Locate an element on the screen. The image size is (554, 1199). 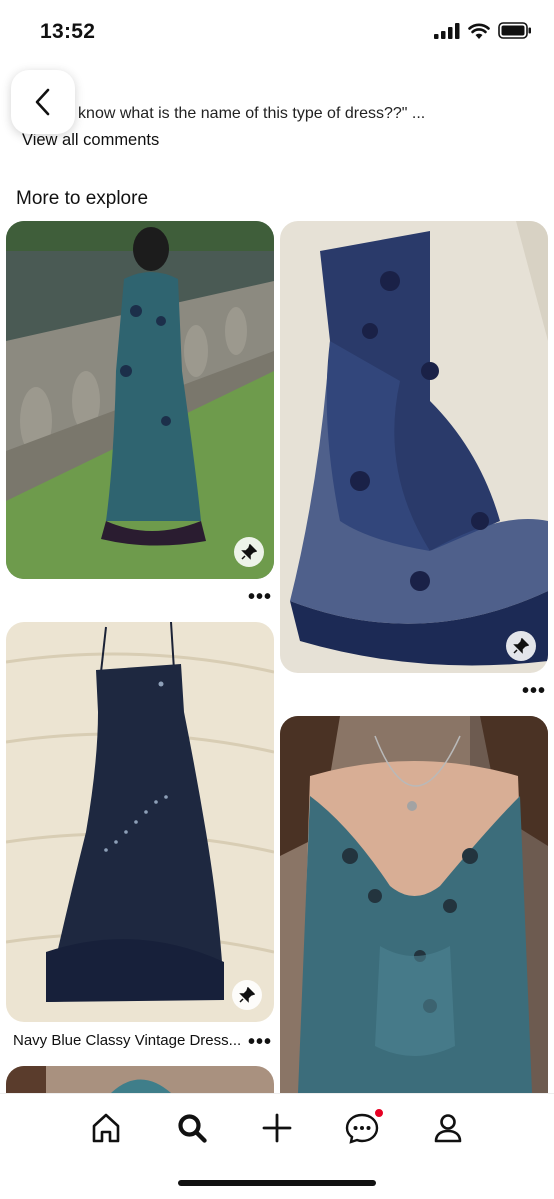
nav-profile is located at coordinates (448, 1128).